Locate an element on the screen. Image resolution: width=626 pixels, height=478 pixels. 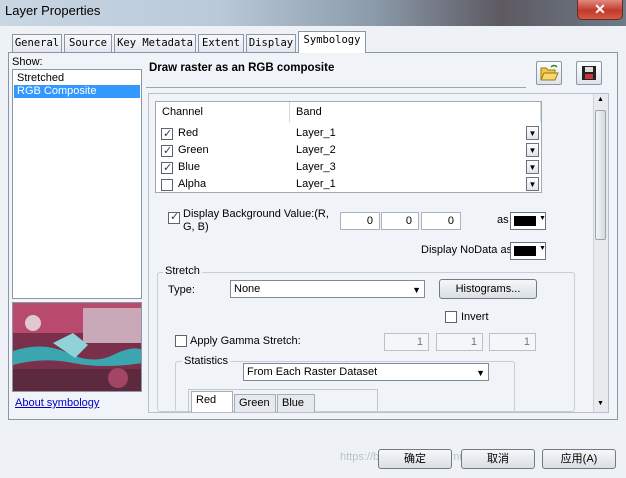
background-value-checkbox is located at coordinates (174, 217).